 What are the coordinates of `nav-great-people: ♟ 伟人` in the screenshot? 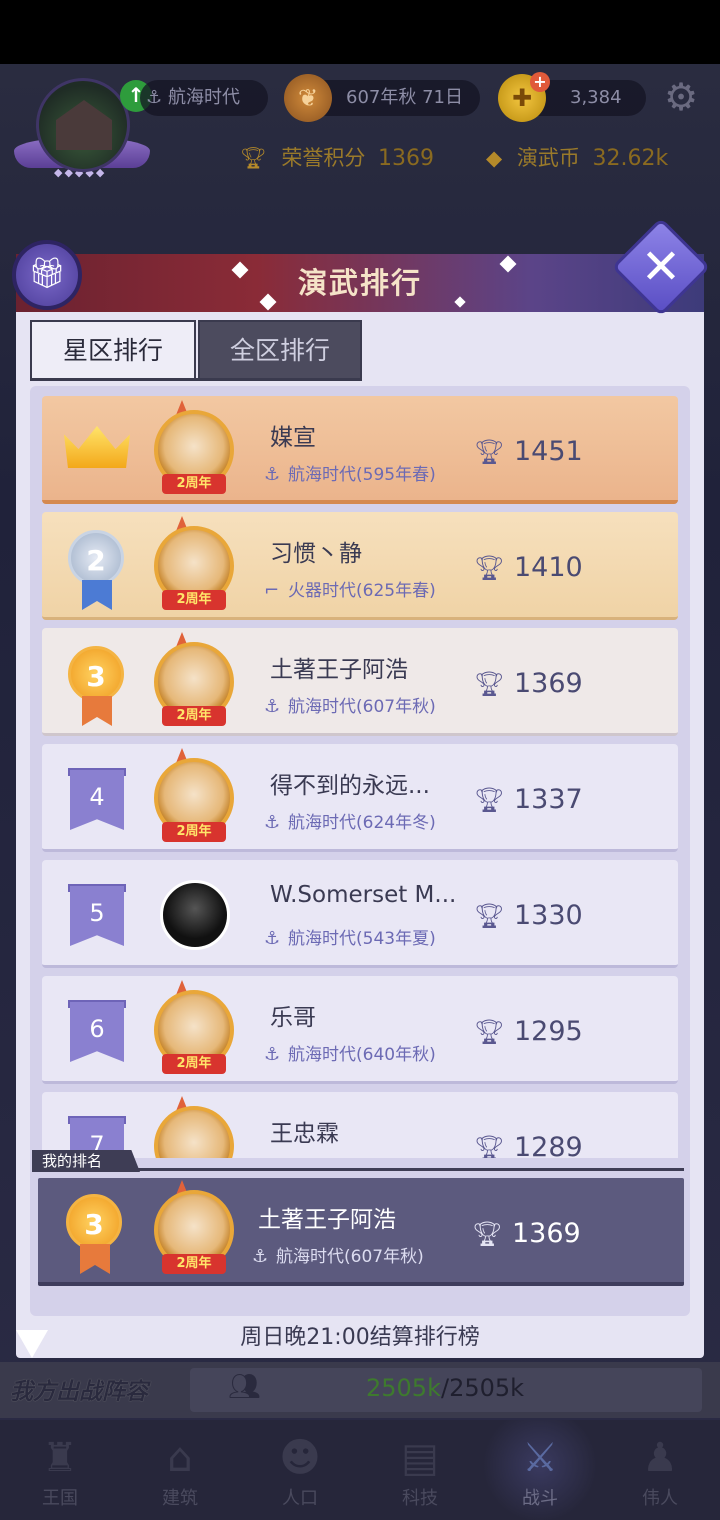 It's located at (660, 1470).